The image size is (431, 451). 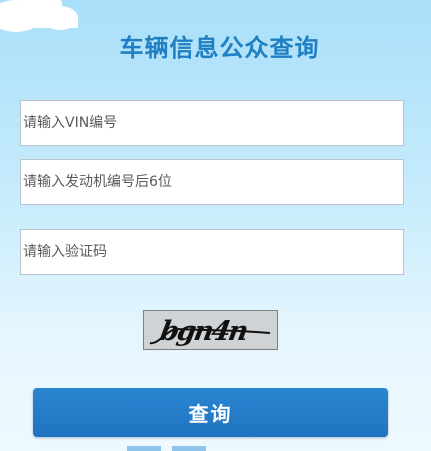 What do you see at coordinates (212, 182) in the screenshot?
I see `engine-number-input` at bounding box center [212, 182].